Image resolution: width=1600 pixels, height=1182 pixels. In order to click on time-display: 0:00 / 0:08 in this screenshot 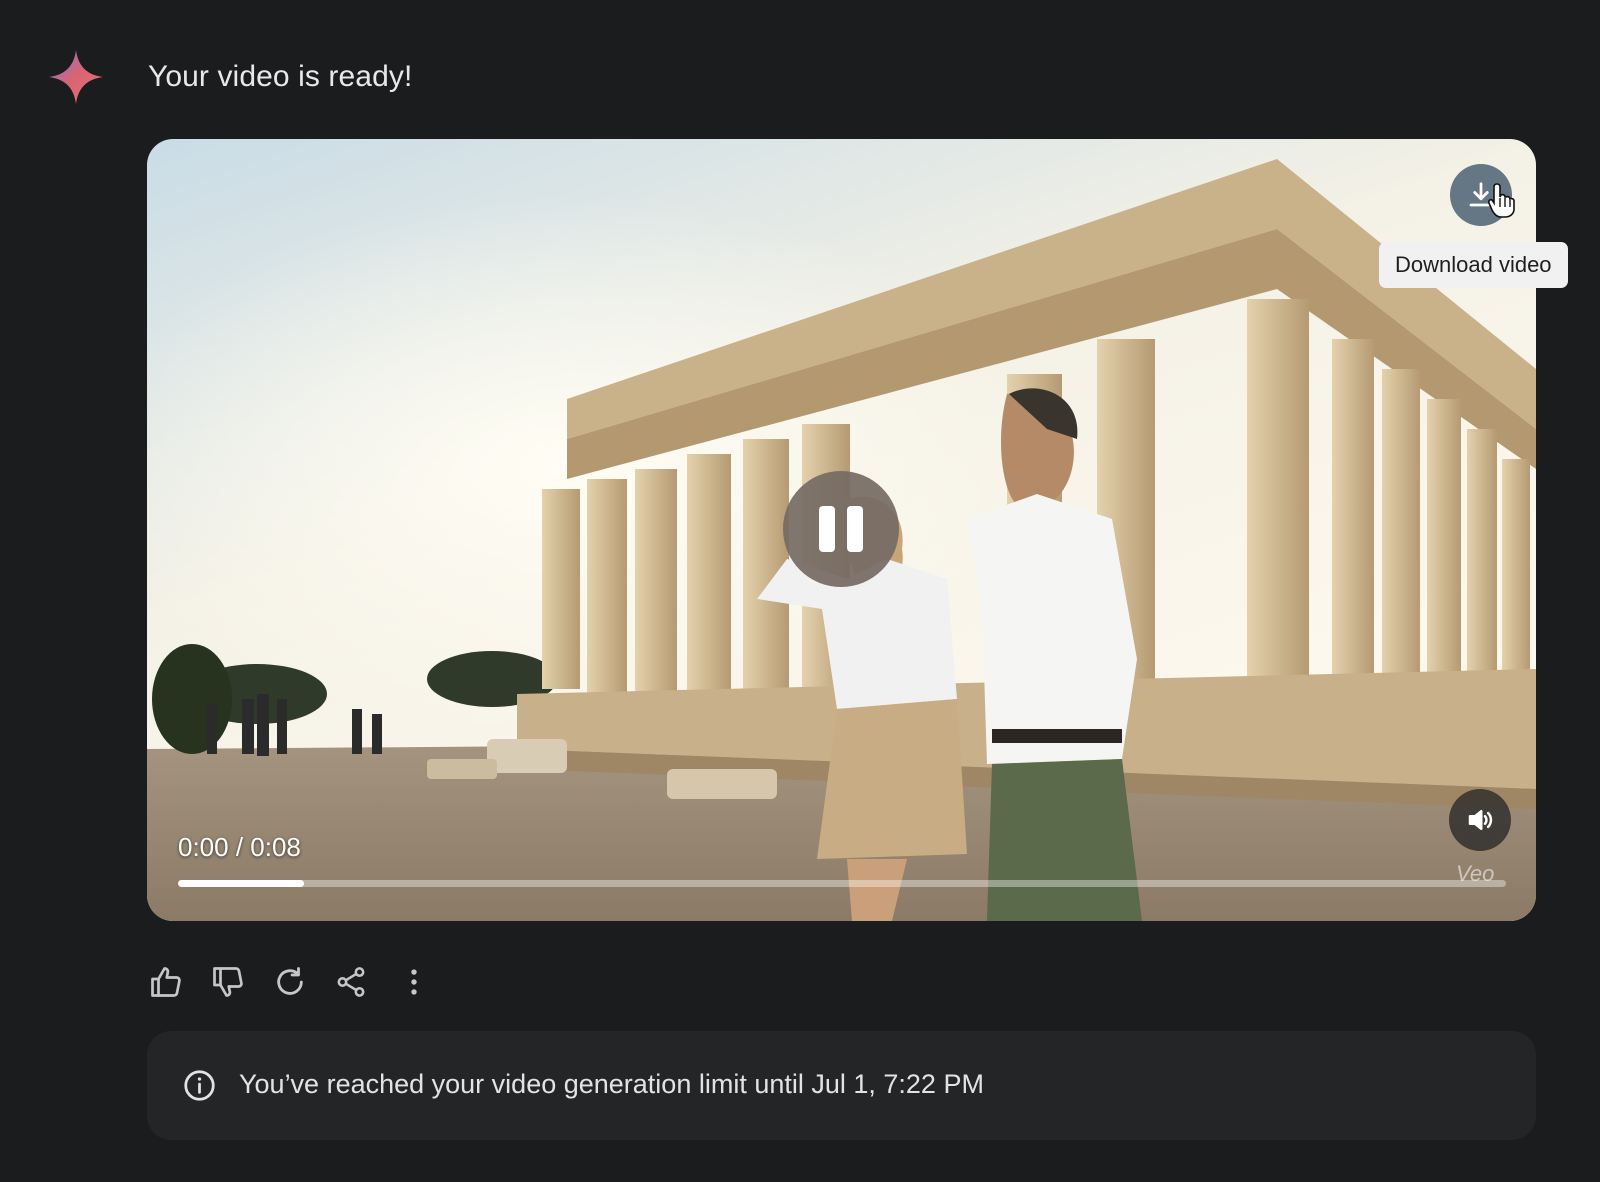, I will do `click(239, 847)`.